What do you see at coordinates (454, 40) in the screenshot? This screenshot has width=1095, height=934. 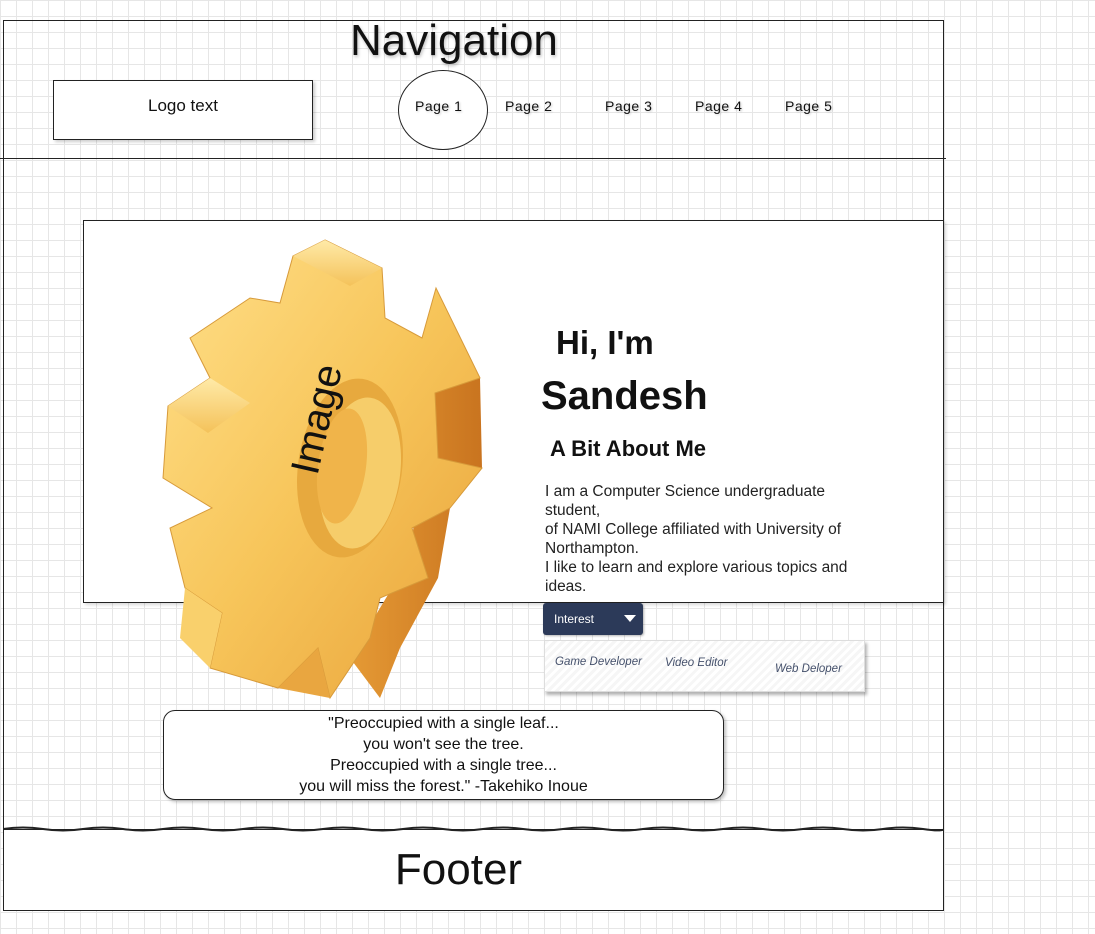 I see `navigation-title: Navigation` at bounding box center [454, 40].